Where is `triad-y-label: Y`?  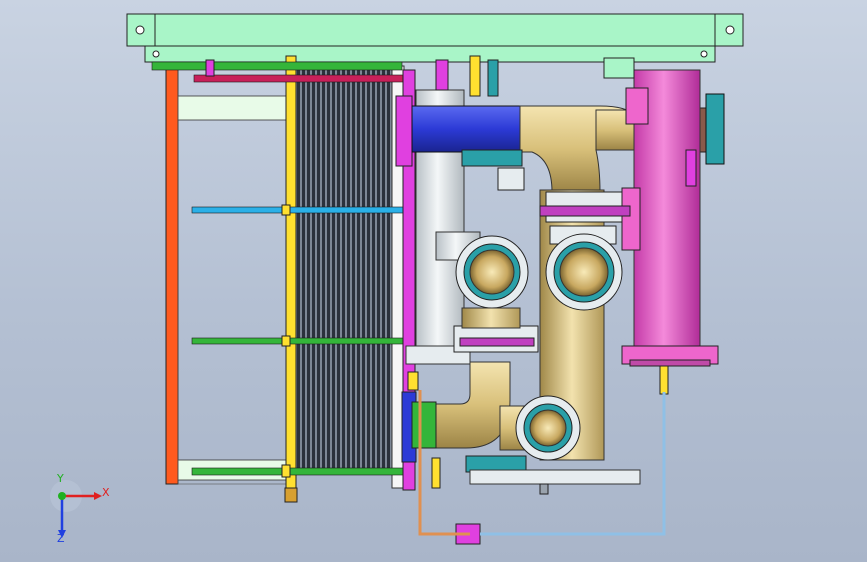 triad-y-label: Y is located at coordinates (60, 478).